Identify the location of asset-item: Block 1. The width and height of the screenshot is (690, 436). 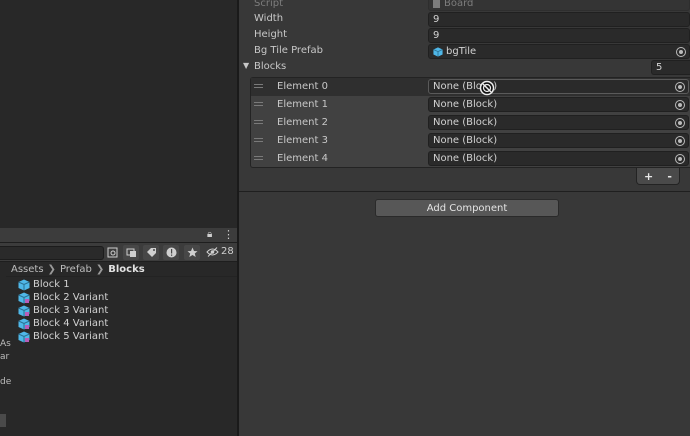
(63, 284).